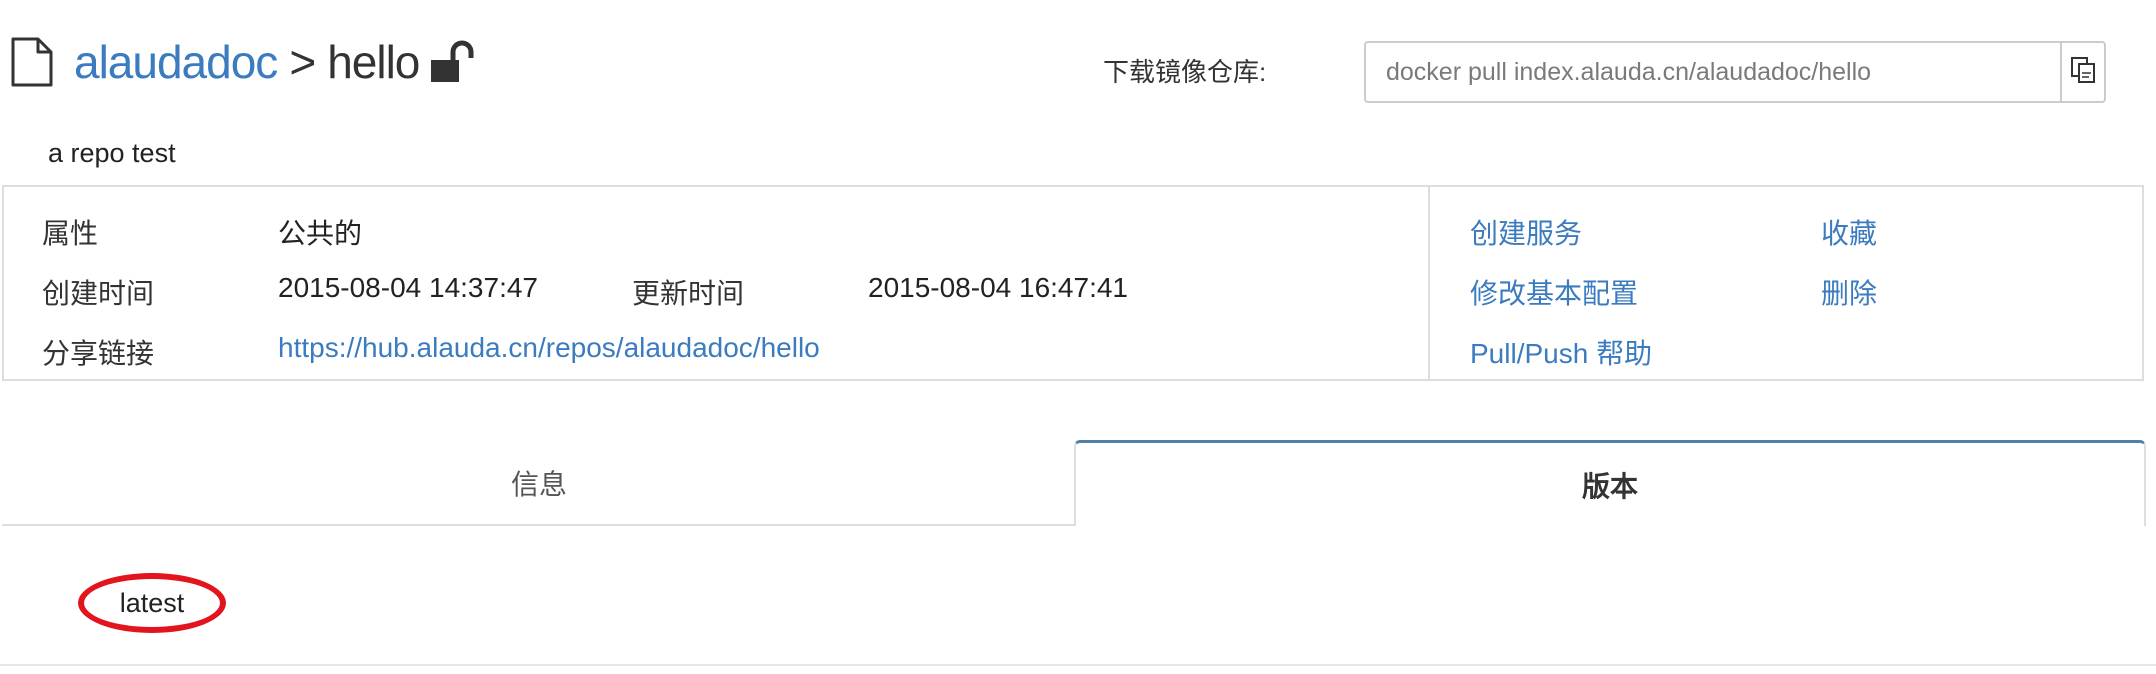 The image size is (2156, 674). Describe the element at coordinates (1610, 483) in the screenshot. I see `tab-versions: 版本` at that location.